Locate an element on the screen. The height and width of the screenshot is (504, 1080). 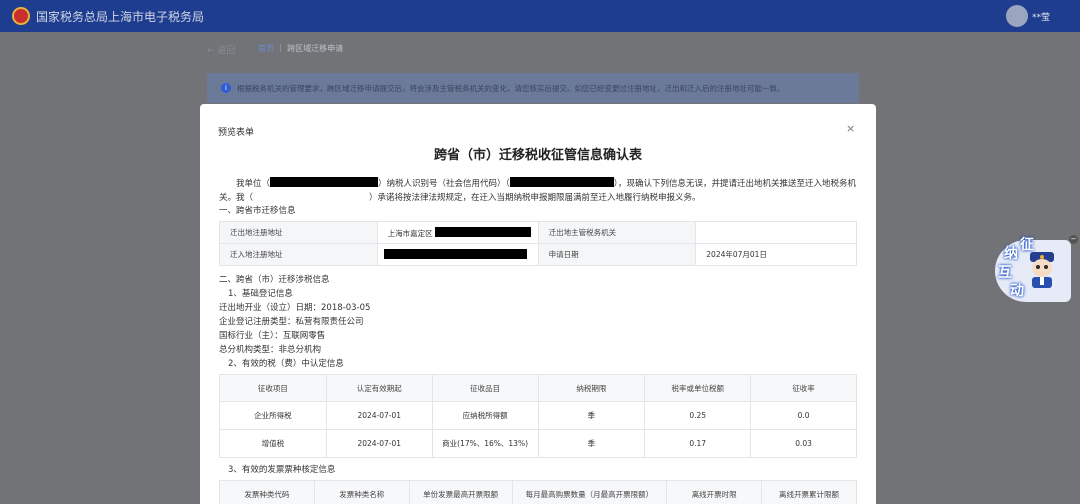
user-name: **莹 is located at coordinates (1041, 16).